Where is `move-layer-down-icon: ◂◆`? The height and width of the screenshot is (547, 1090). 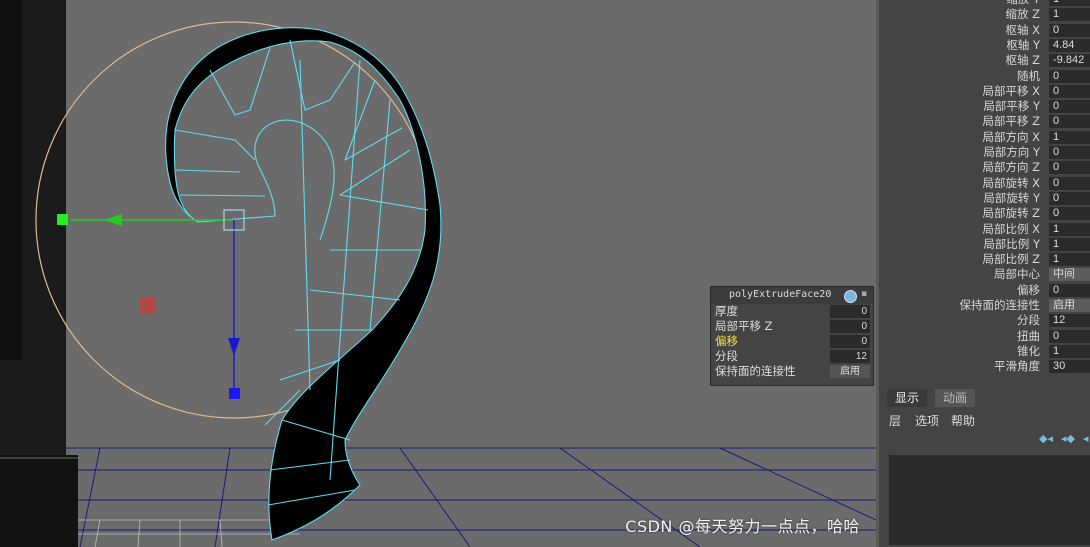 move-layer-down-icon: ◂◆ is located at coordinates (1068, 438).